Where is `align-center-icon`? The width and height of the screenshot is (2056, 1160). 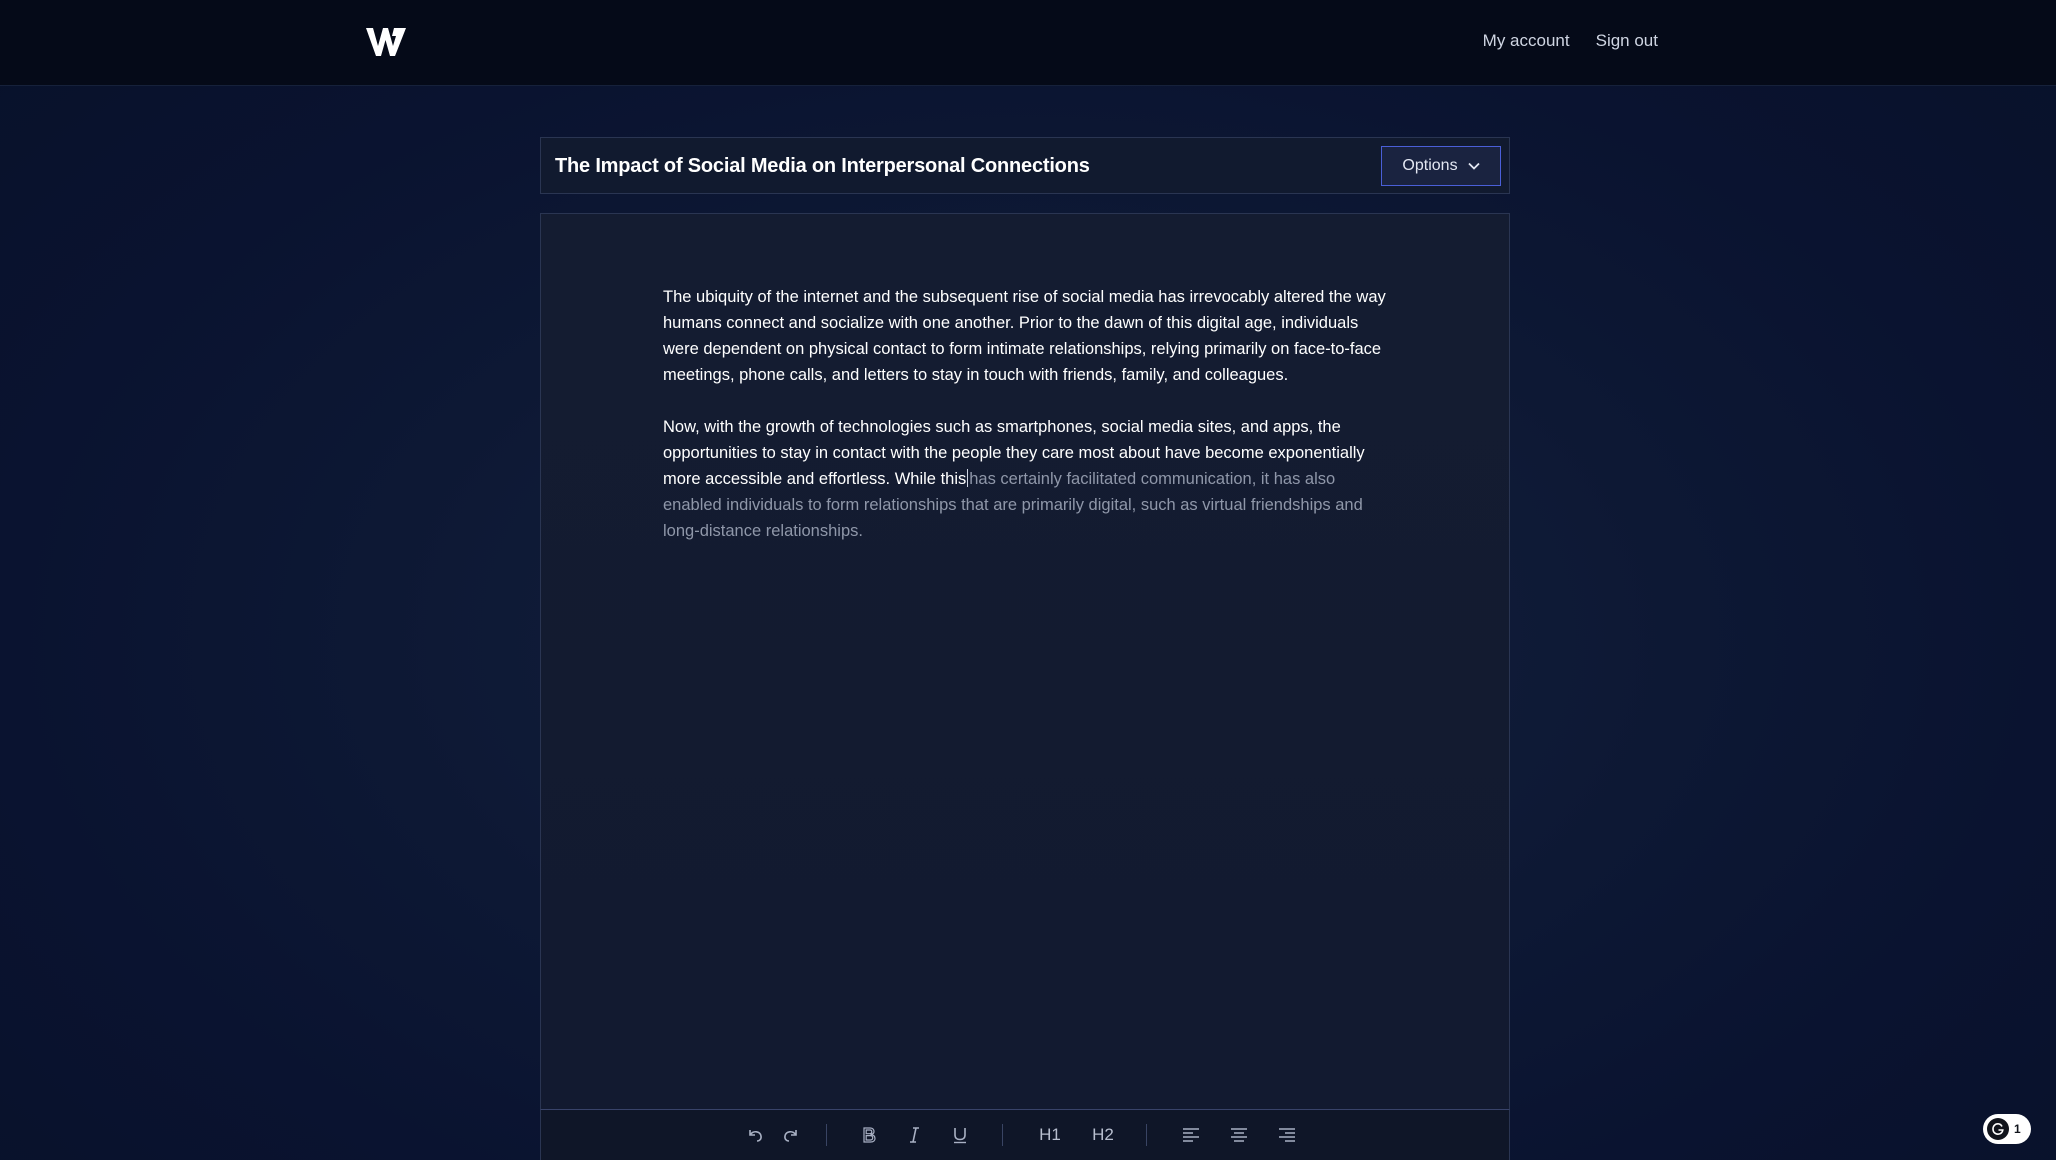 align-center-icon is located at coordinates (1239, 1135).